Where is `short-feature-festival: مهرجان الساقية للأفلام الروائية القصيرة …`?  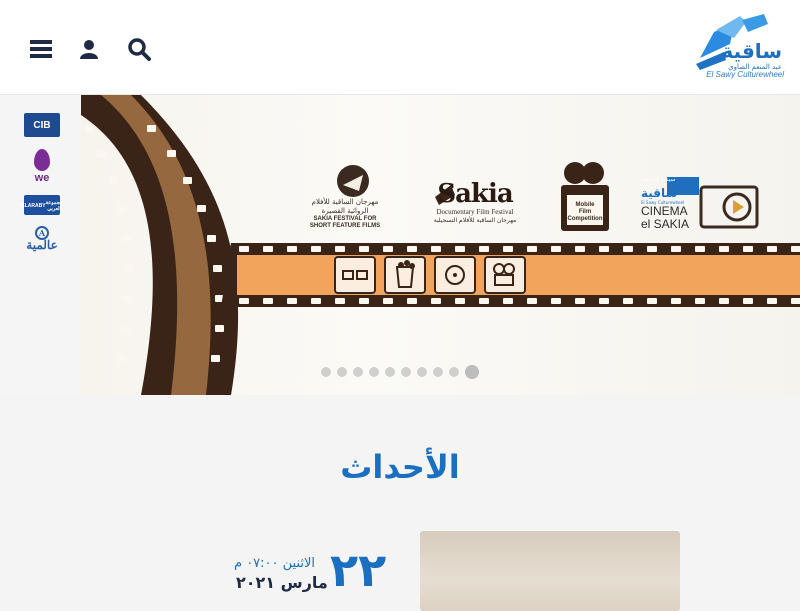
short-feature-festival: مهرجان الساقية للأفلام الروائية القصيرة … is located at coordinates (345, 214).